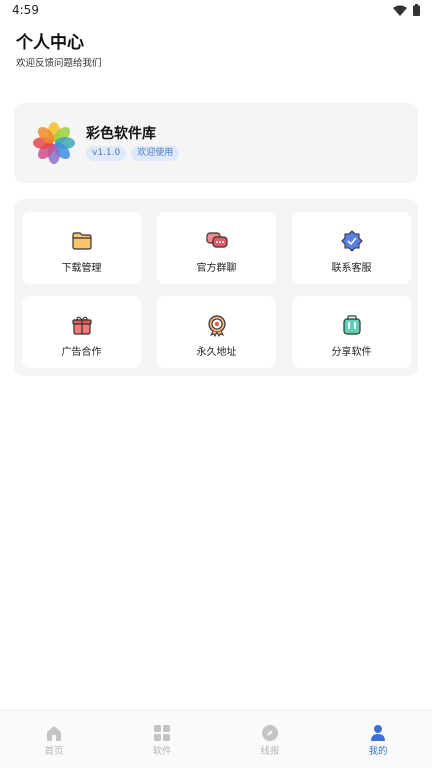 The width and height of the screenshot is (432, 768). I want to click on tile-contact-support: 联系客服, so click(351, 248).